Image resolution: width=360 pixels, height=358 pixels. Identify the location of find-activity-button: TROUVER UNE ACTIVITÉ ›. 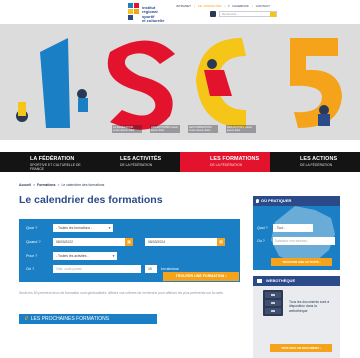
(301, 262).